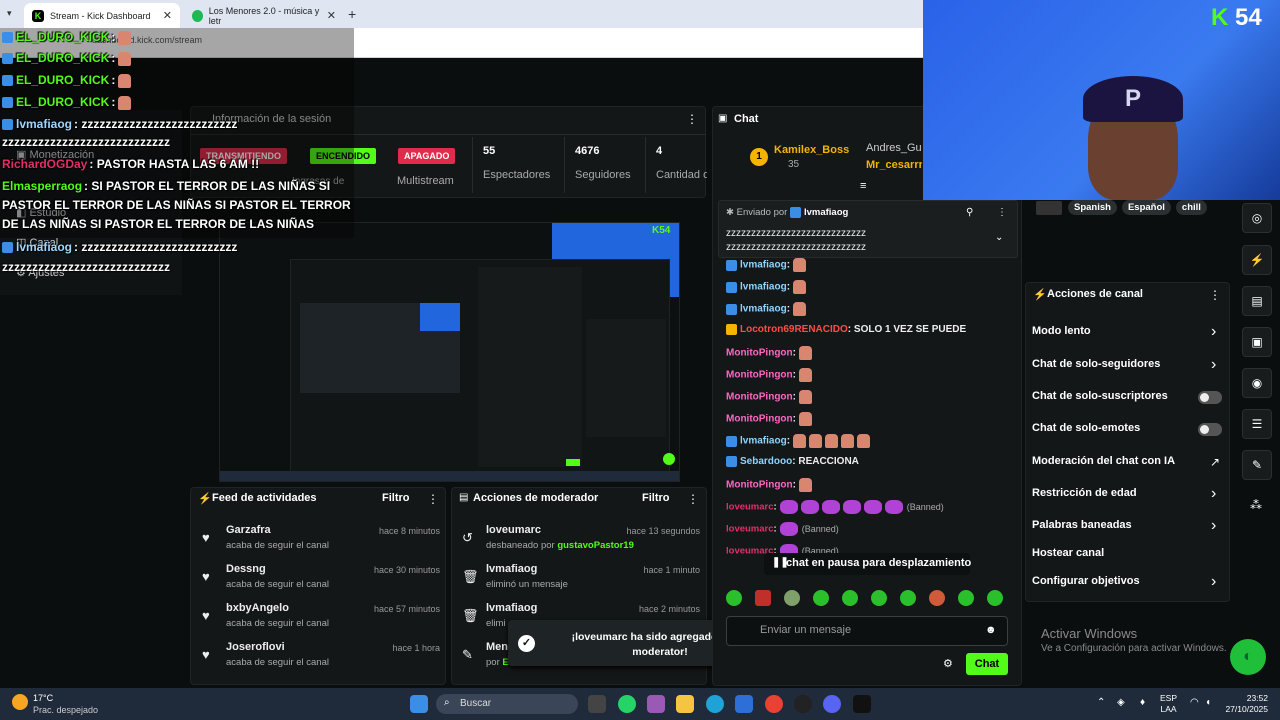 This screenshot has height=720, width=1280. What do you see at coordinates (1100, 396) in the screenshot?
I see `channel-action-chat-de-solo-suscriptores: Chat de solo-suscriptores` at bounding box center [1100, 396].